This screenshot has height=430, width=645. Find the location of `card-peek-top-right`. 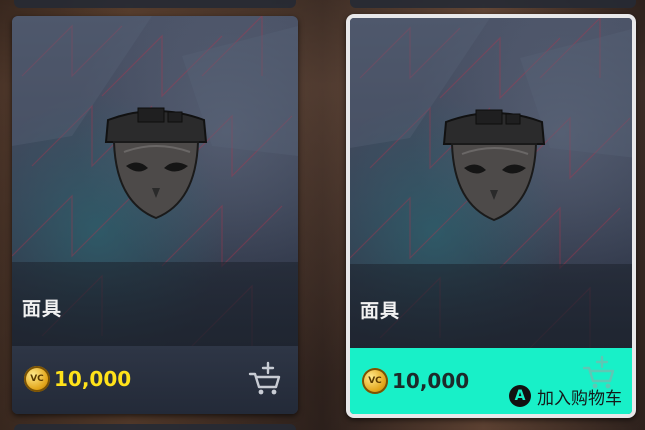

card-peek-top-right is located at coordinates (493, 4).